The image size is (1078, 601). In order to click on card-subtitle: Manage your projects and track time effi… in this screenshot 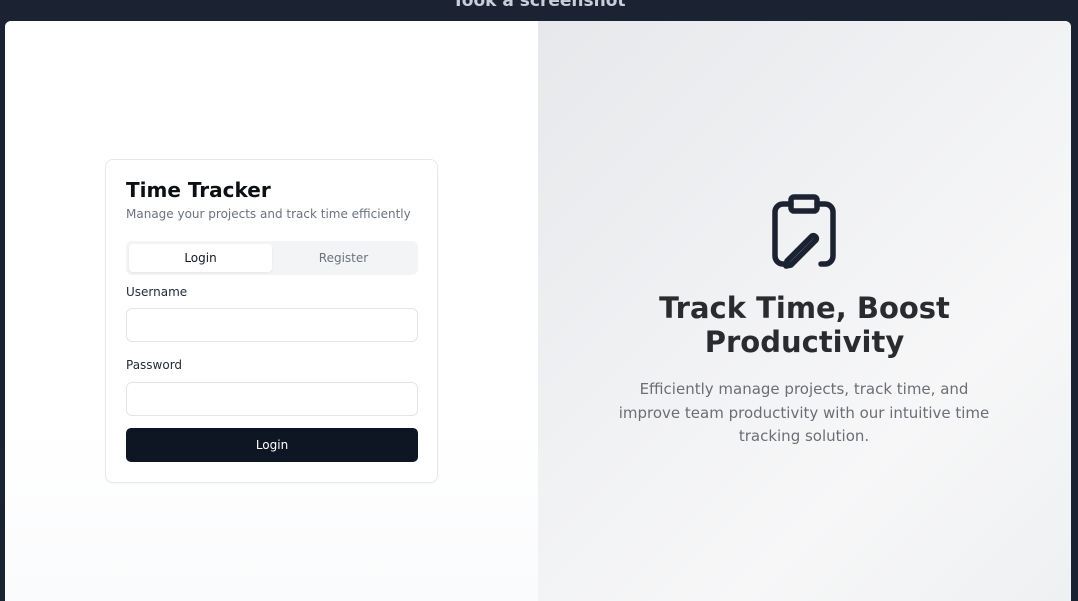, I will do `click(268, 214)`.